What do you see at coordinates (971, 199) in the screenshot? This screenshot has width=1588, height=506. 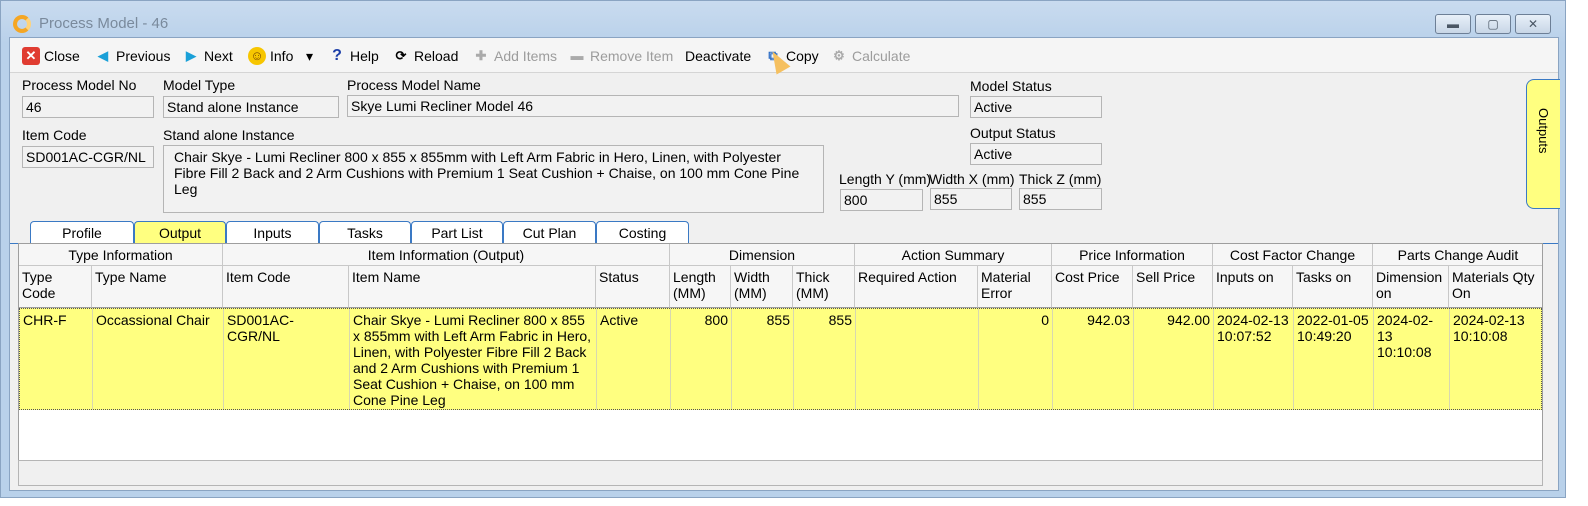 I see `width-field: 855` at bounding box center [971, 199].